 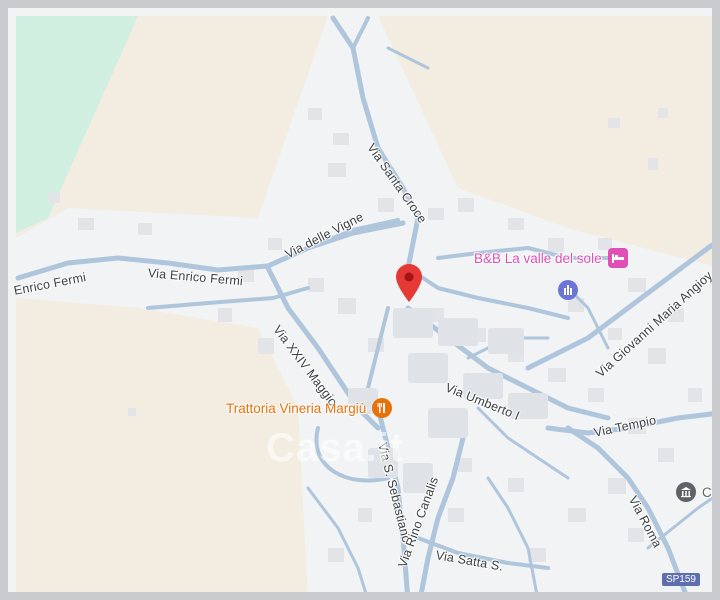 What do you see at coordinates (382, 408) in the screenshot?
I see `cutlery-icon` at bounding box center [382, 408].